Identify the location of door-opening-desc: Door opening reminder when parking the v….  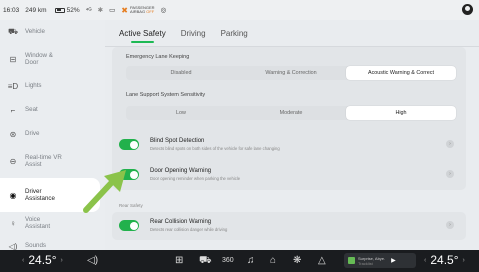
(195, 178).